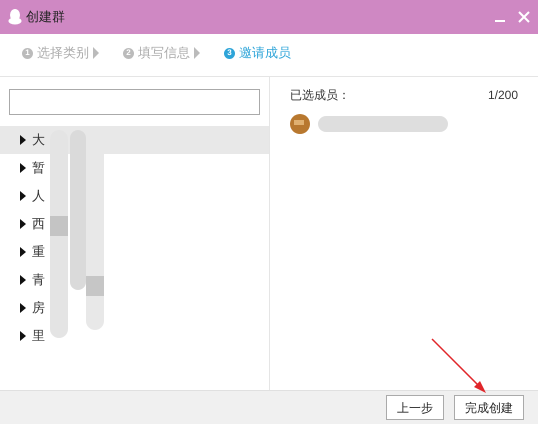 The height and width of the screenshot is (424, 538). Describe the element at coordinates (128, 53) in the screenshot. I see `step-number: 2` at that location.